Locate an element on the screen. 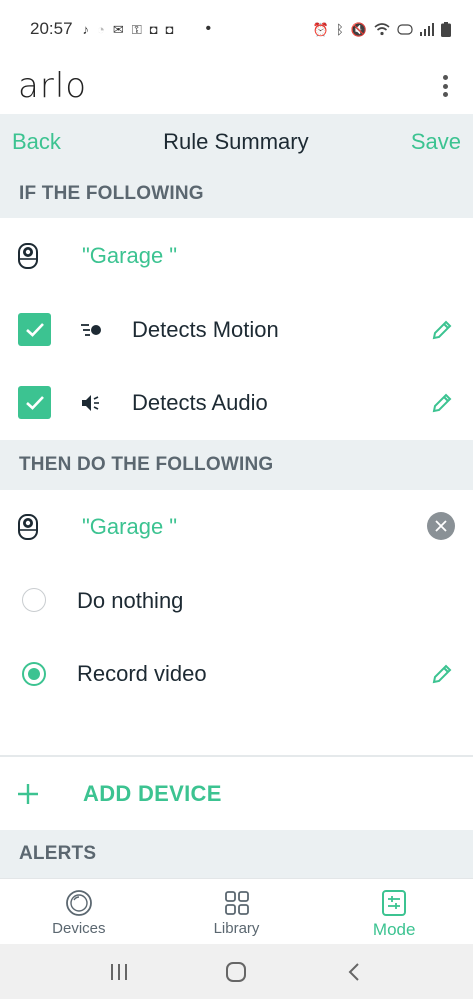 Image resolution: width=473 pixels, height=999 pixels. overflow-menu-icon is located at coordinates (445, 86).